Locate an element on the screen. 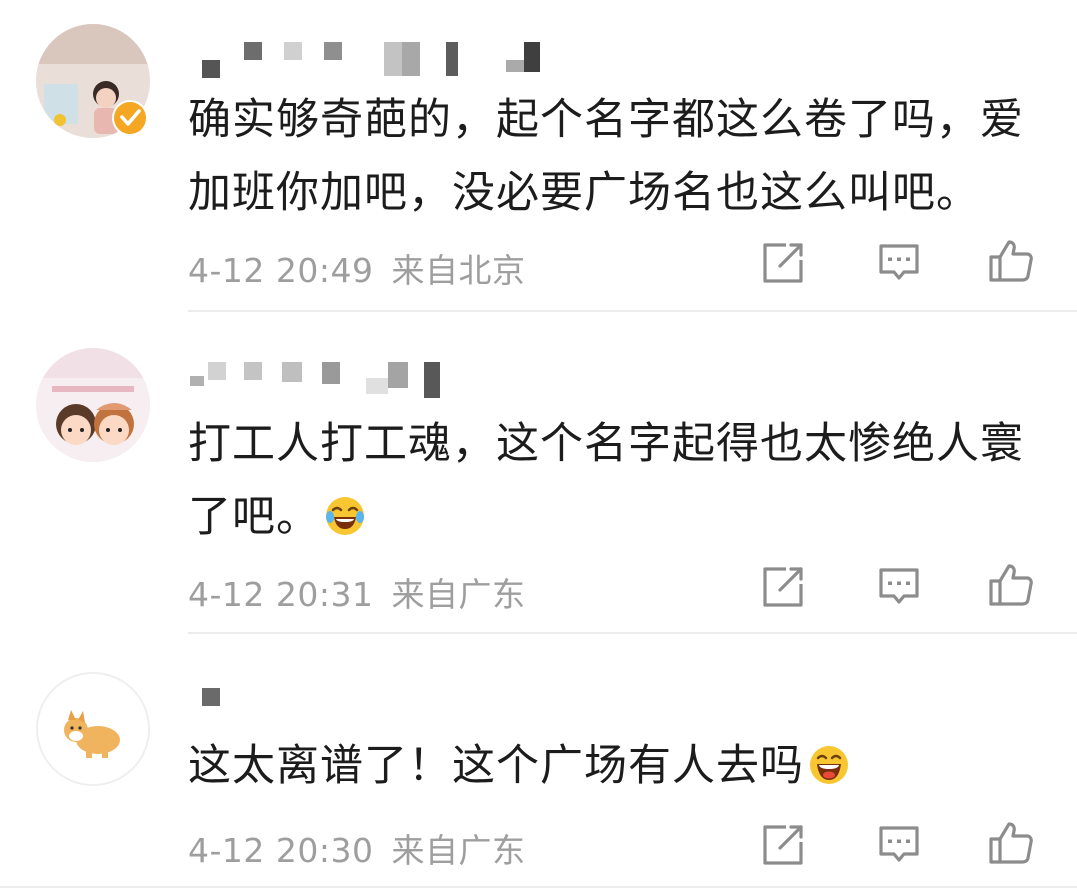 The height and width of the screenshot is (891, 1077). divider is located at coordinates (538, 887).